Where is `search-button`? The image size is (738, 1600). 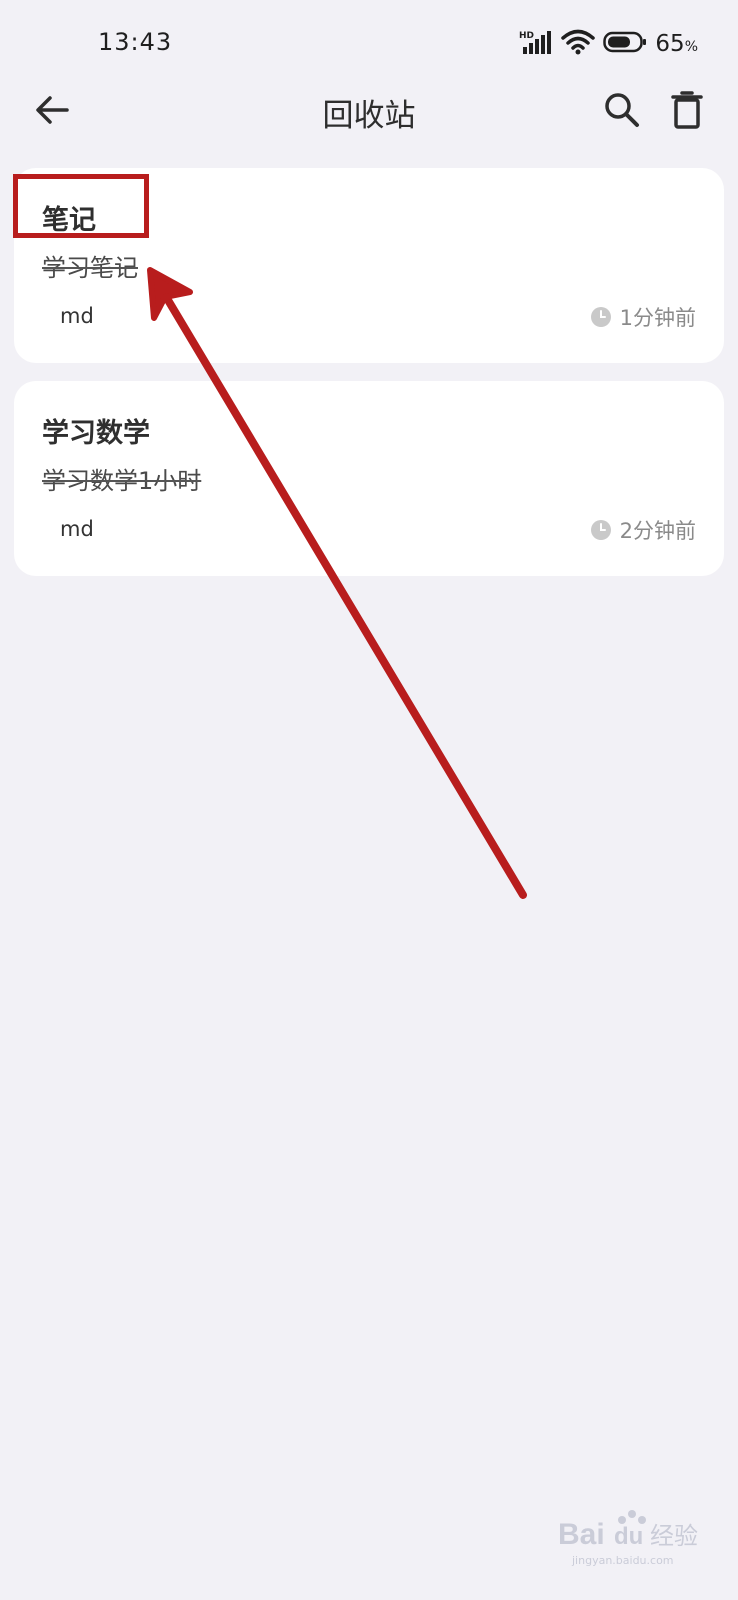 search-button is located at coordinates (622, 110).